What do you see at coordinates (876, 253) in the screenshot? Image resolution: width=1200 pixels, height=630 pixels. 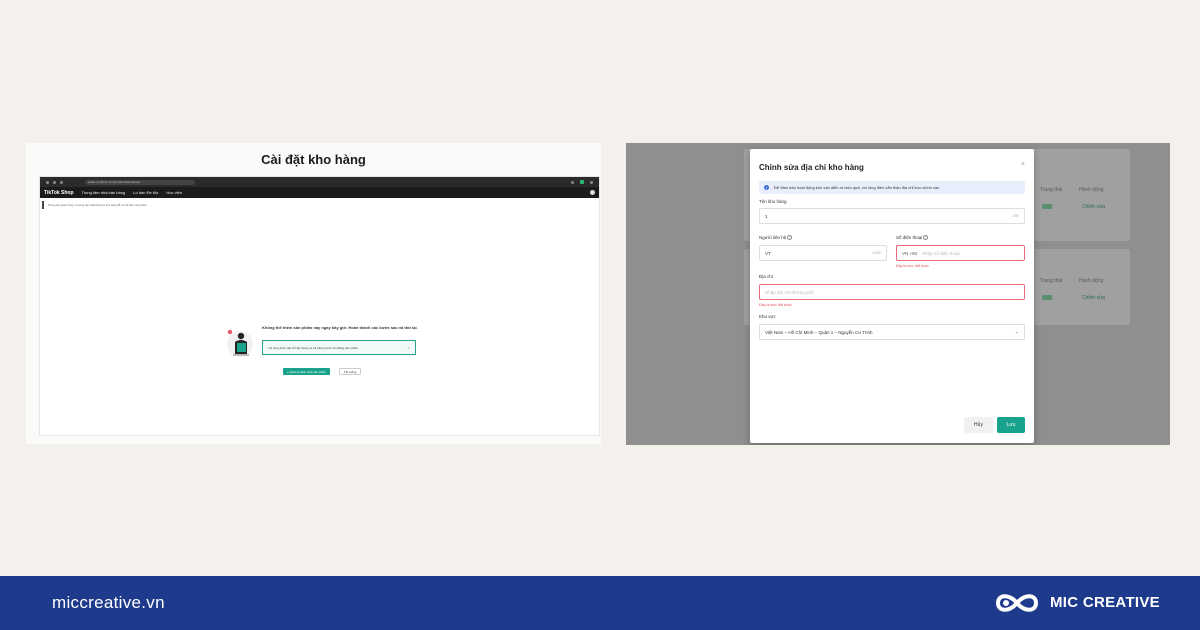 I see `contact-count: 2/100` at bounding box center [876, 253].